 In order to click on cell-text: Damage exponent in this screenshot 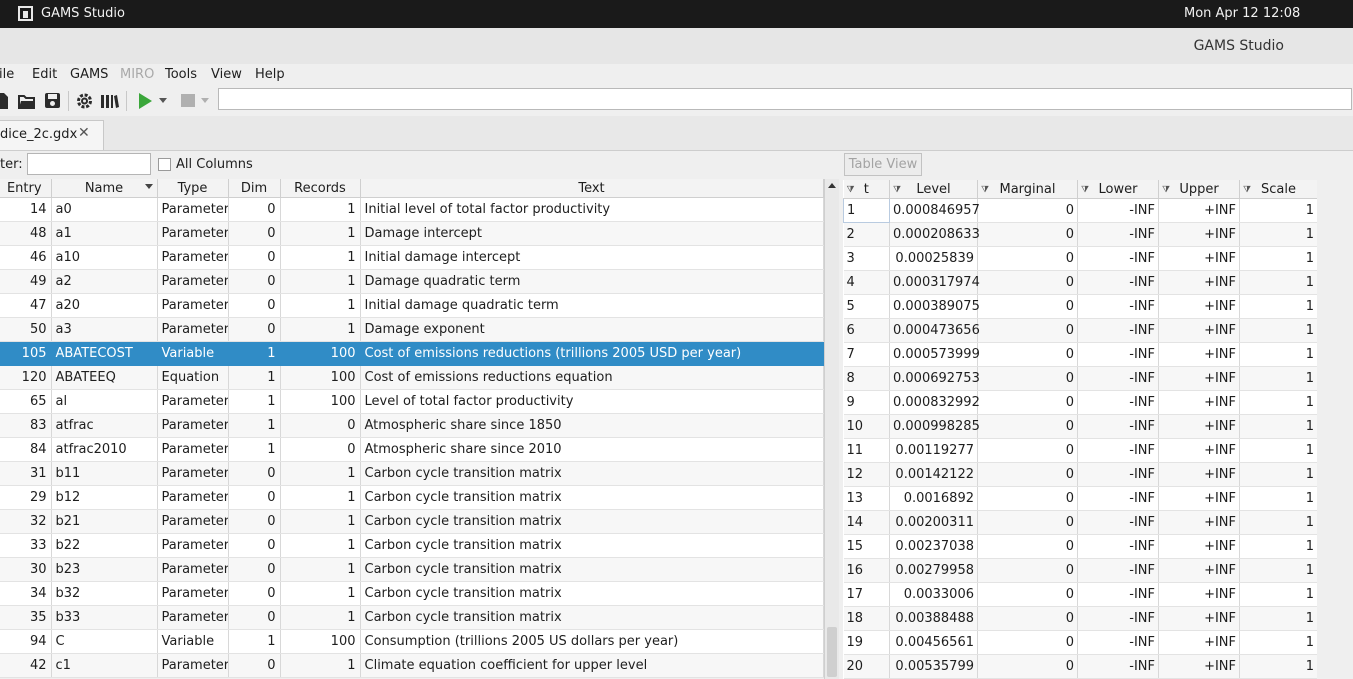, I will do `click(592, 329)`.